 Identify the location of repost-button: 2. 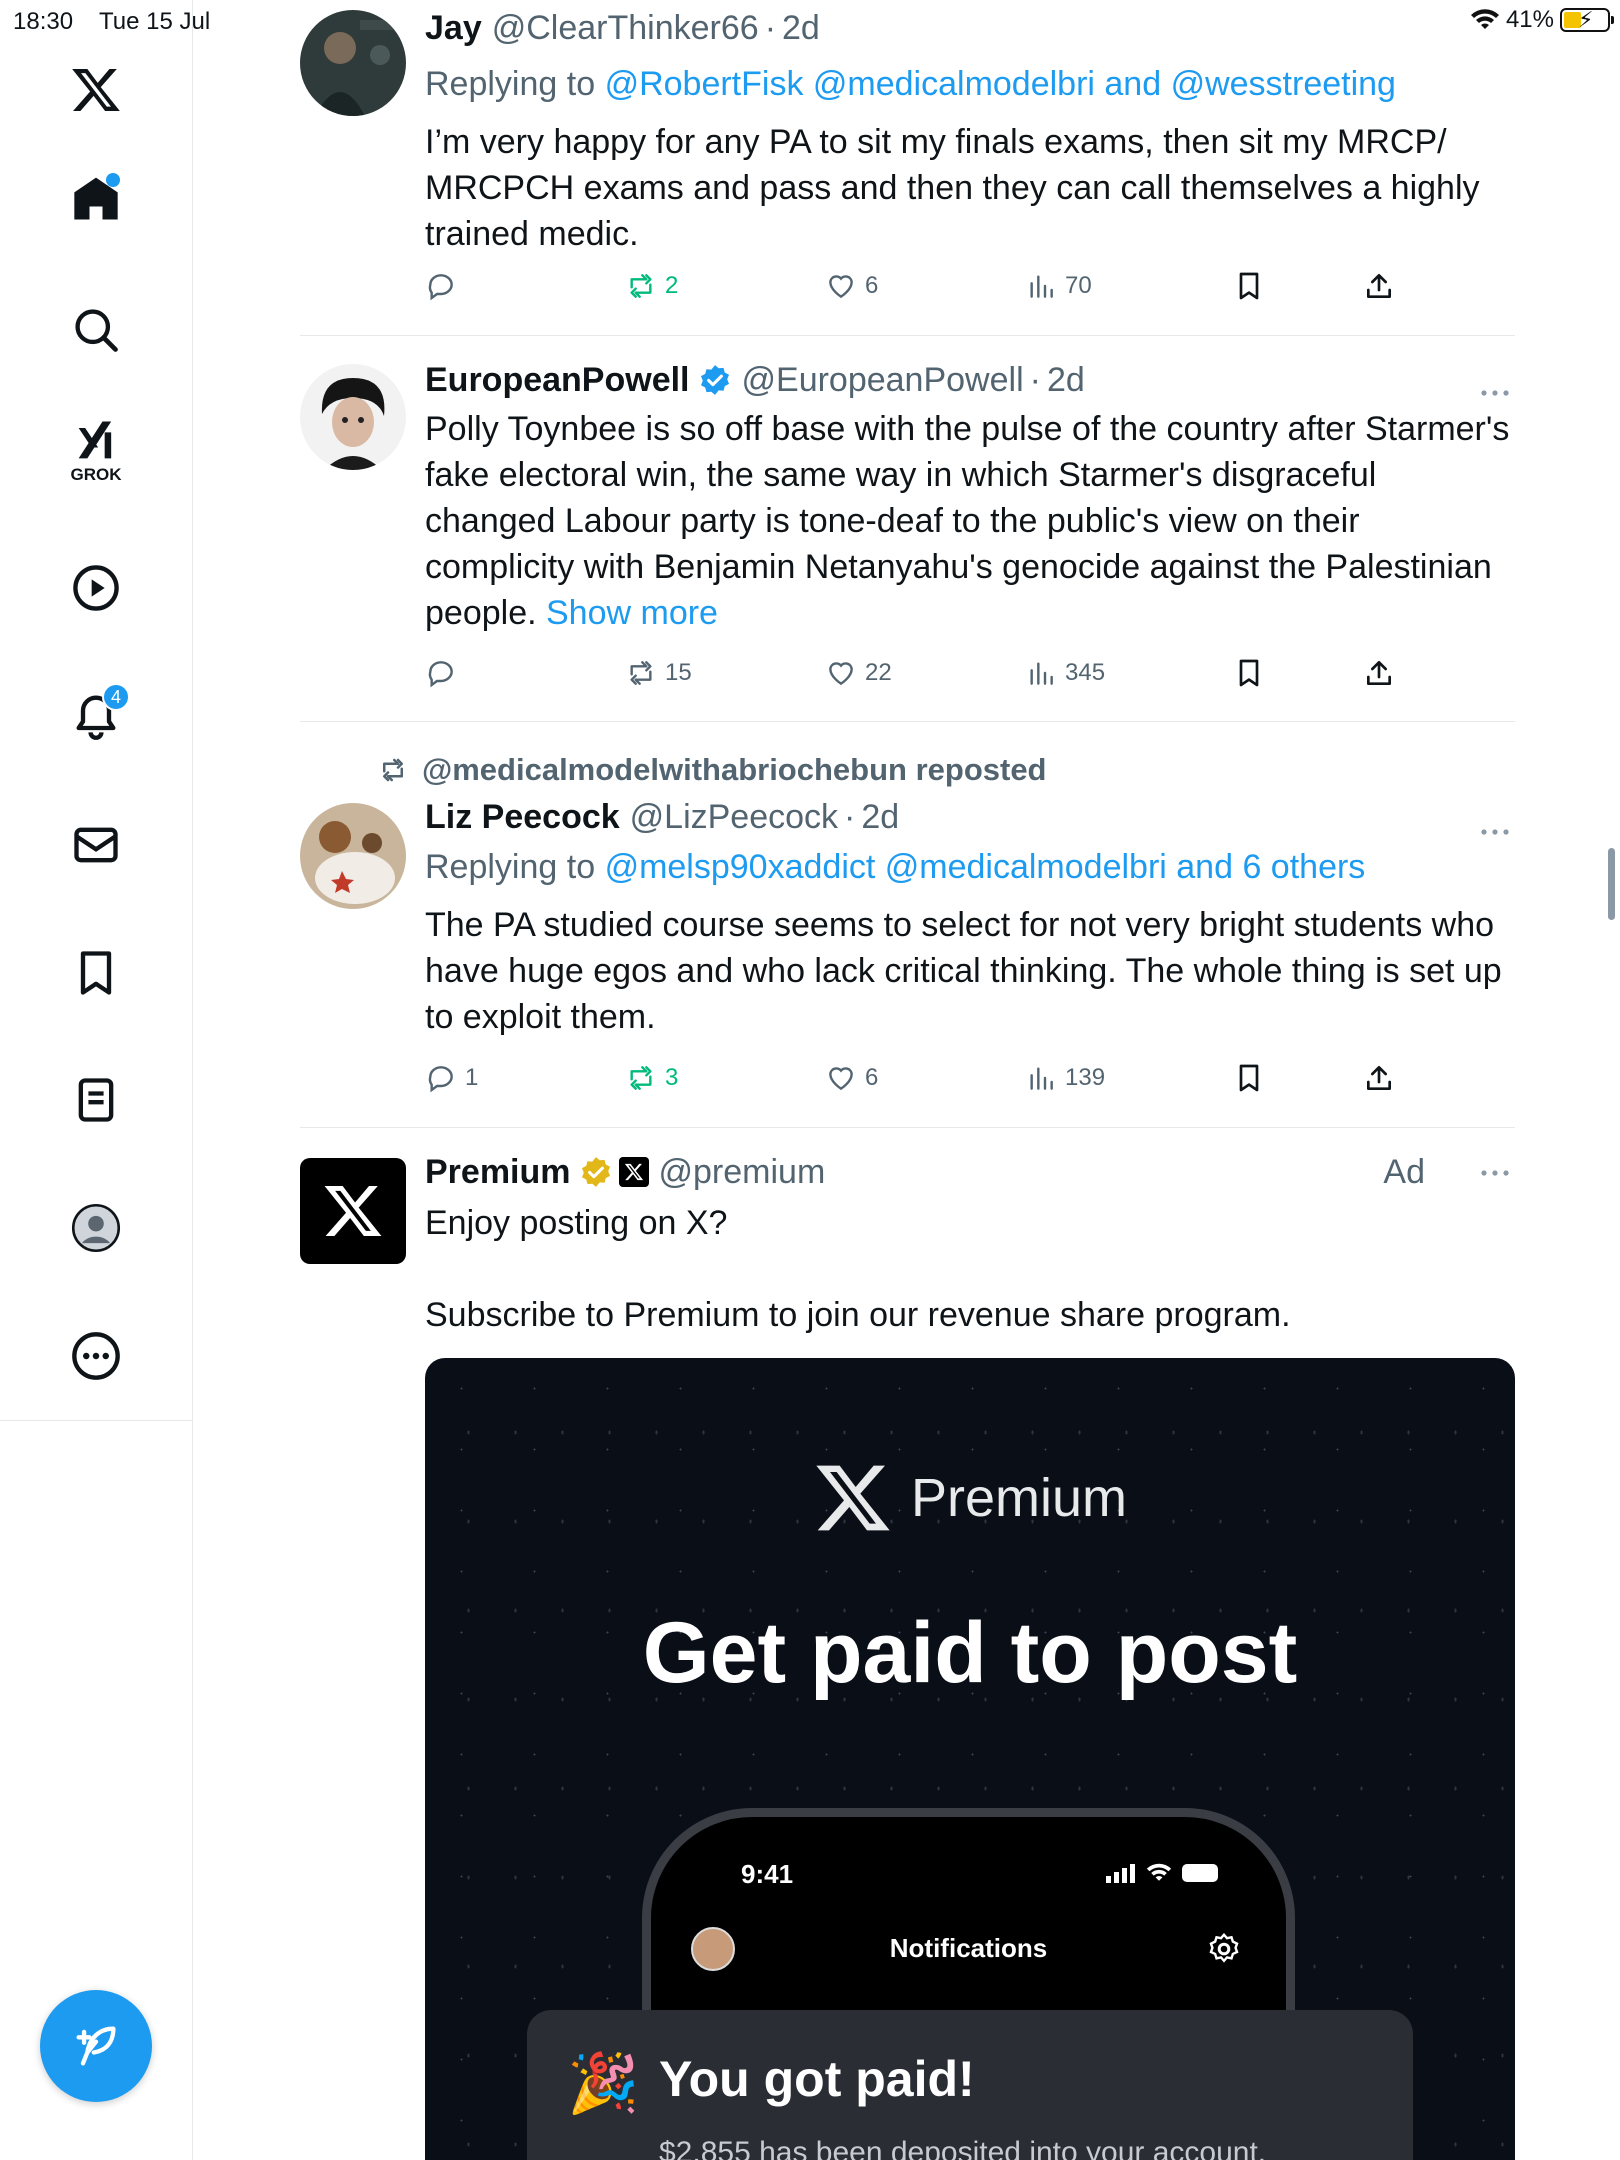
(651, 286).